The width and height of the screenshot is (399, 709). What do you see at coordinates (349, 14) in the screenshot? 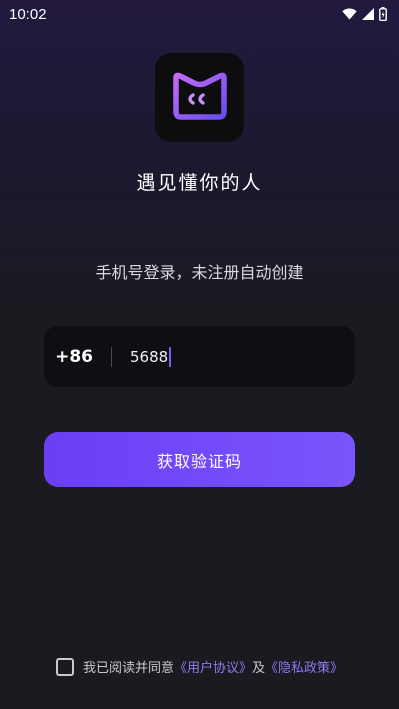
I see `wifi-icon` at bounding box center [349, 14].